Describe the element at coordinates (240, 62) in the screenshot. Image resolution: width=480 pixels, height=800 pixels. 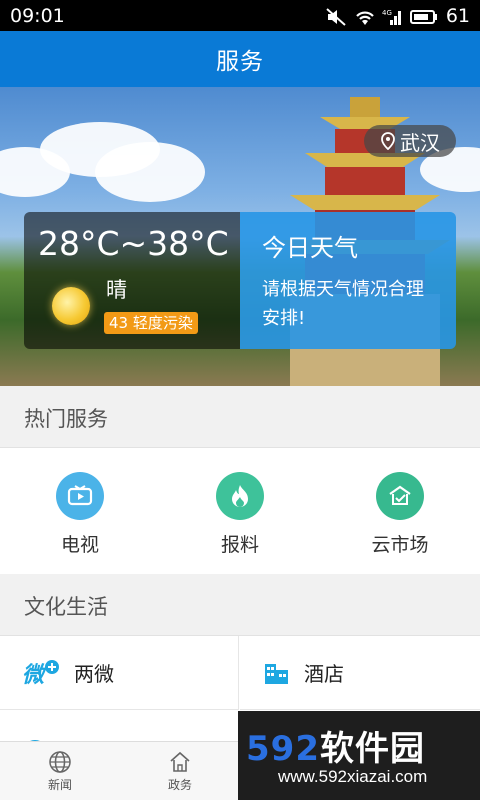
I see `page-title: 服务` at that location.